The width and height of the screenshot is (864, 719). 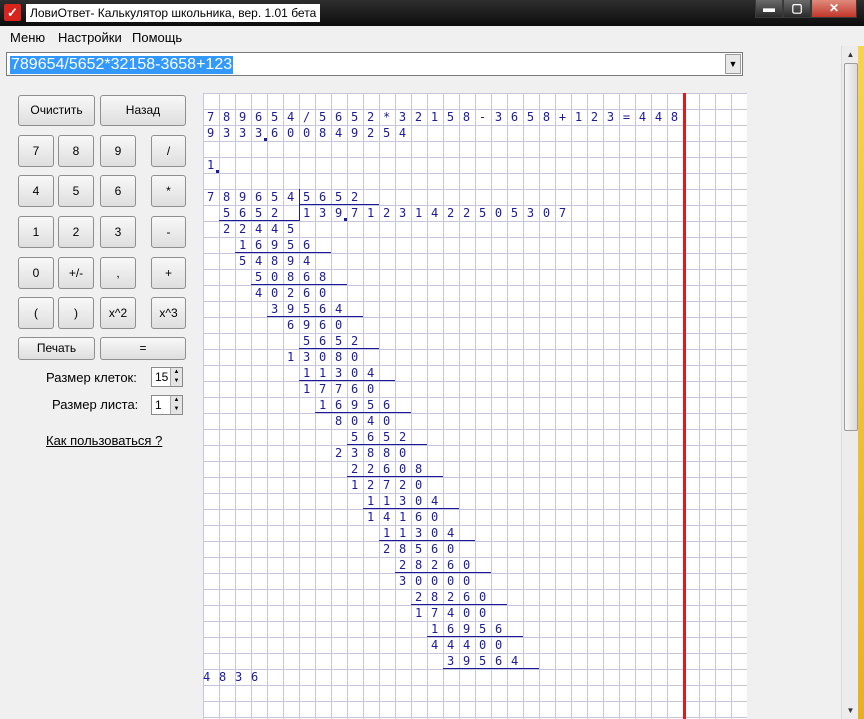 What do you see at coordinates (391, 485) in the screenshot?
I see `division-step: 12720` at bounding box center [391, 485].